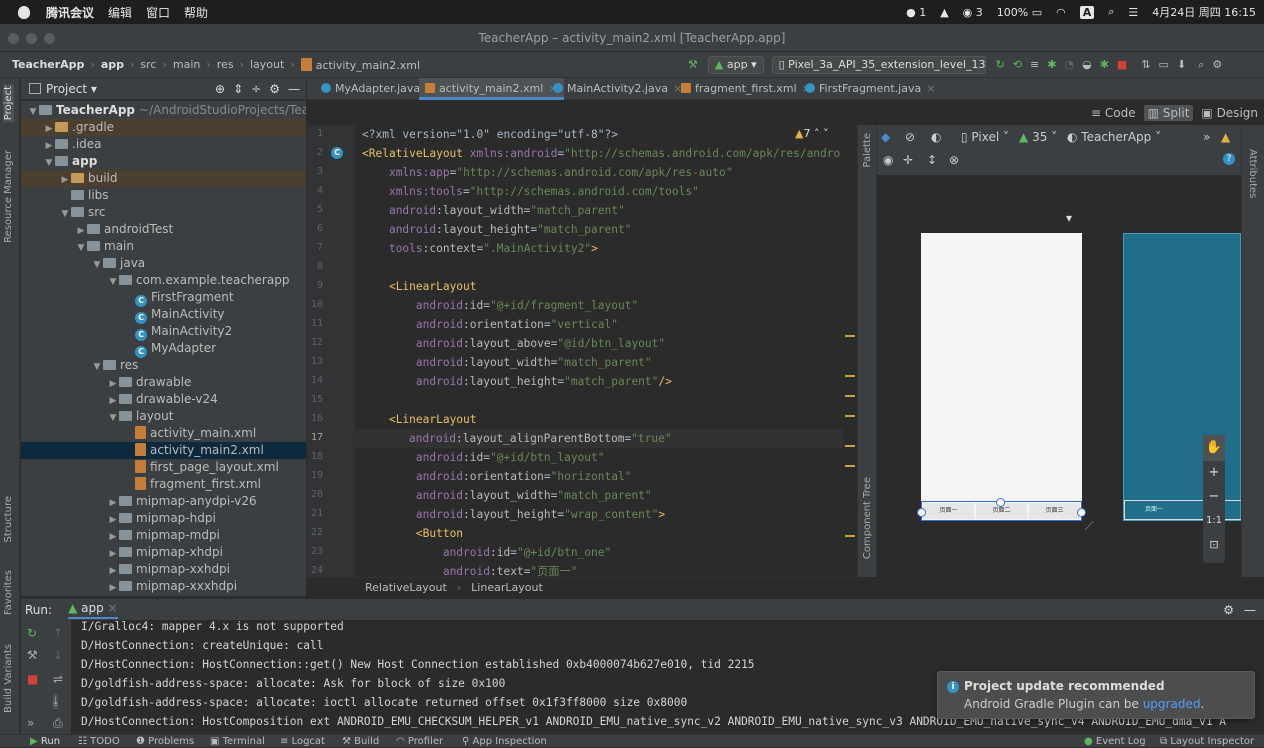 This screenshot has width=1264, height=748. I want to click on component-tree-tool-tab: Component Tree, so click(867, 518).